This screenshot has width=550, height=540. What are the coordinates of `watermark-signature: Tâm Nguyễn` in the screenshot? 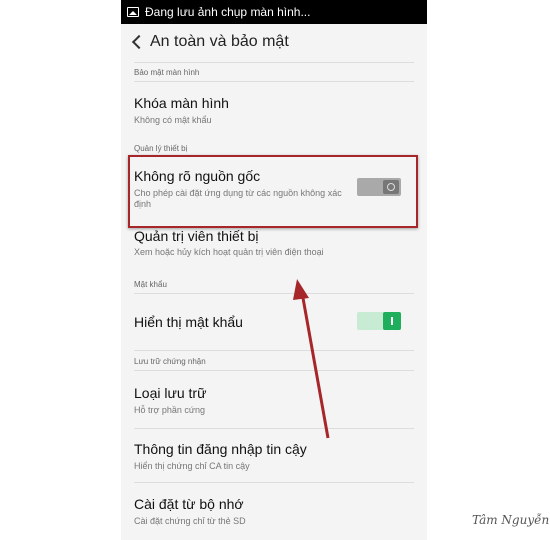 It's located at (511, 520).